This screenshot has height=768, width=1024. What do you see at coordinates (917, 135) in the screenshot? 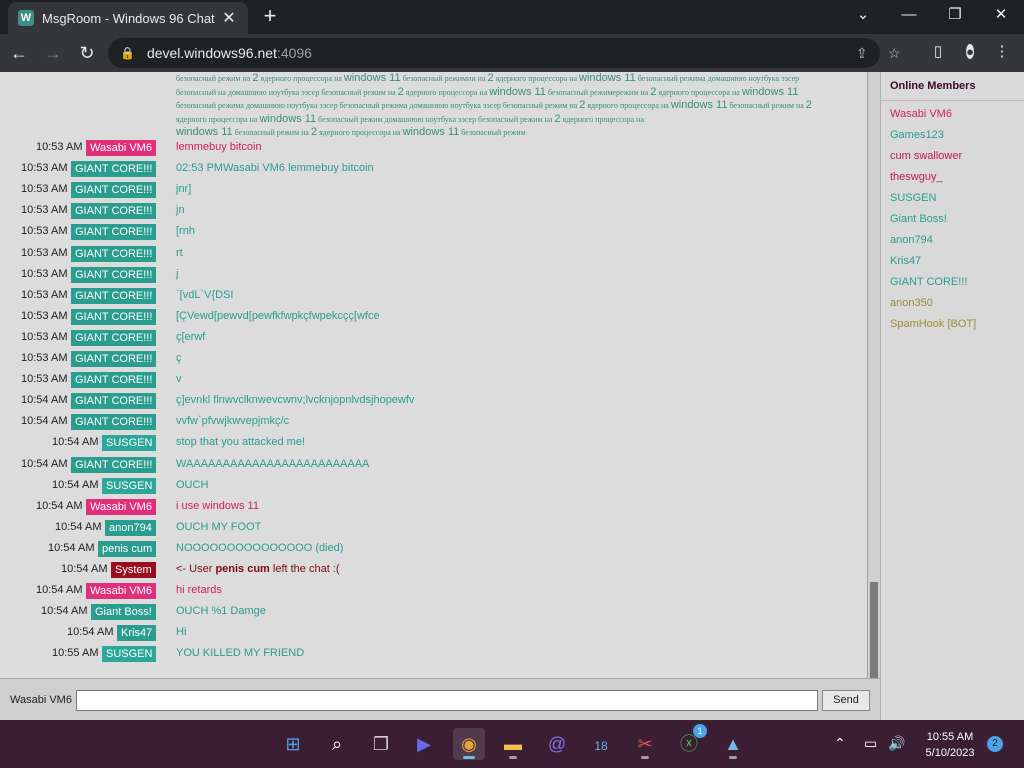
I see `member-item: Games123` at bounding box center [917, 135].